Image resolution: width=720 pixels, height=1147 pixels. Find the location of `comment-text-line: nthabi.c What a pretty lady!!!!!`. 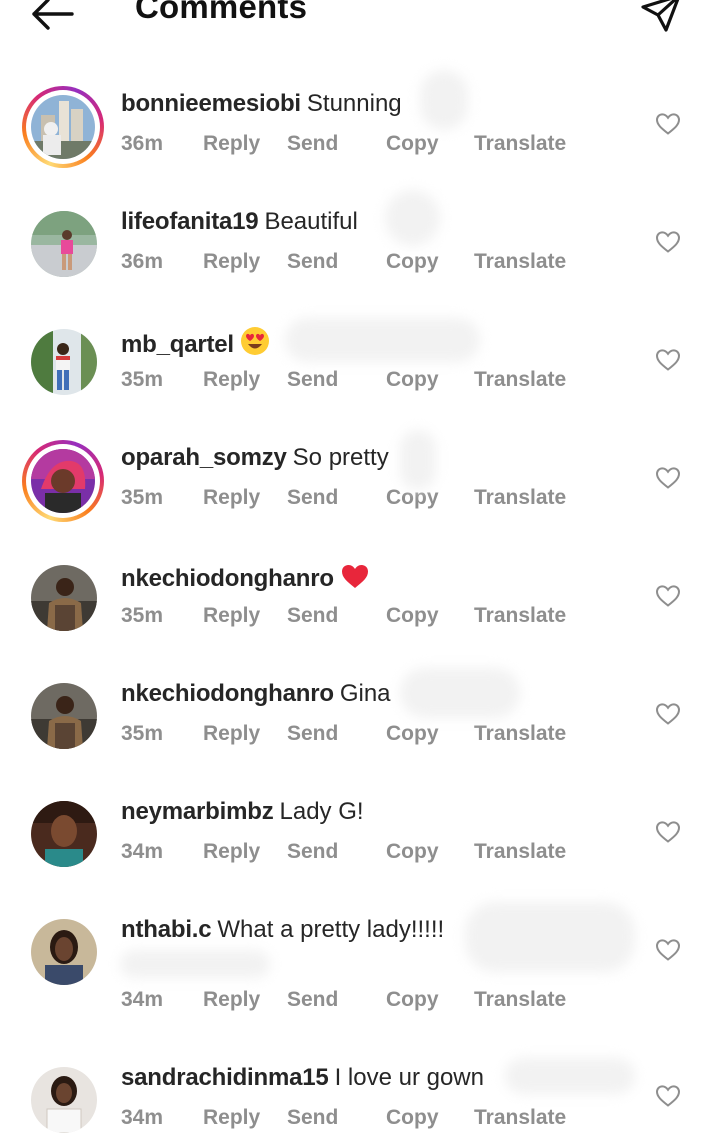

comment-text-line: nthabi.c What a pretty lady!!!!! is located at coordinates (282, 930).